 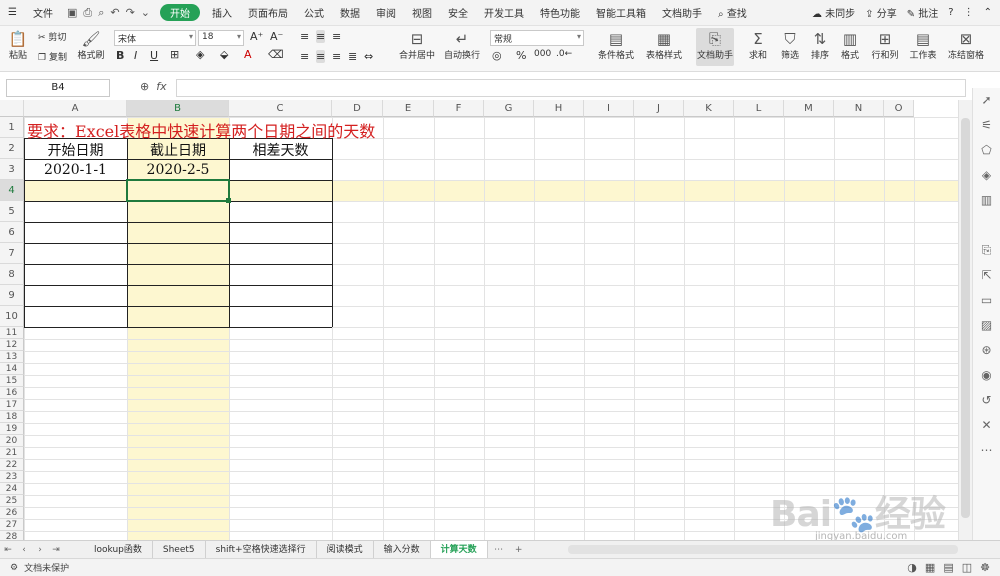 What do you see at coordinates (256, 36) in the screenshot?
I see `grow-font-icon: A⁺` at bounding box center [256, 36].